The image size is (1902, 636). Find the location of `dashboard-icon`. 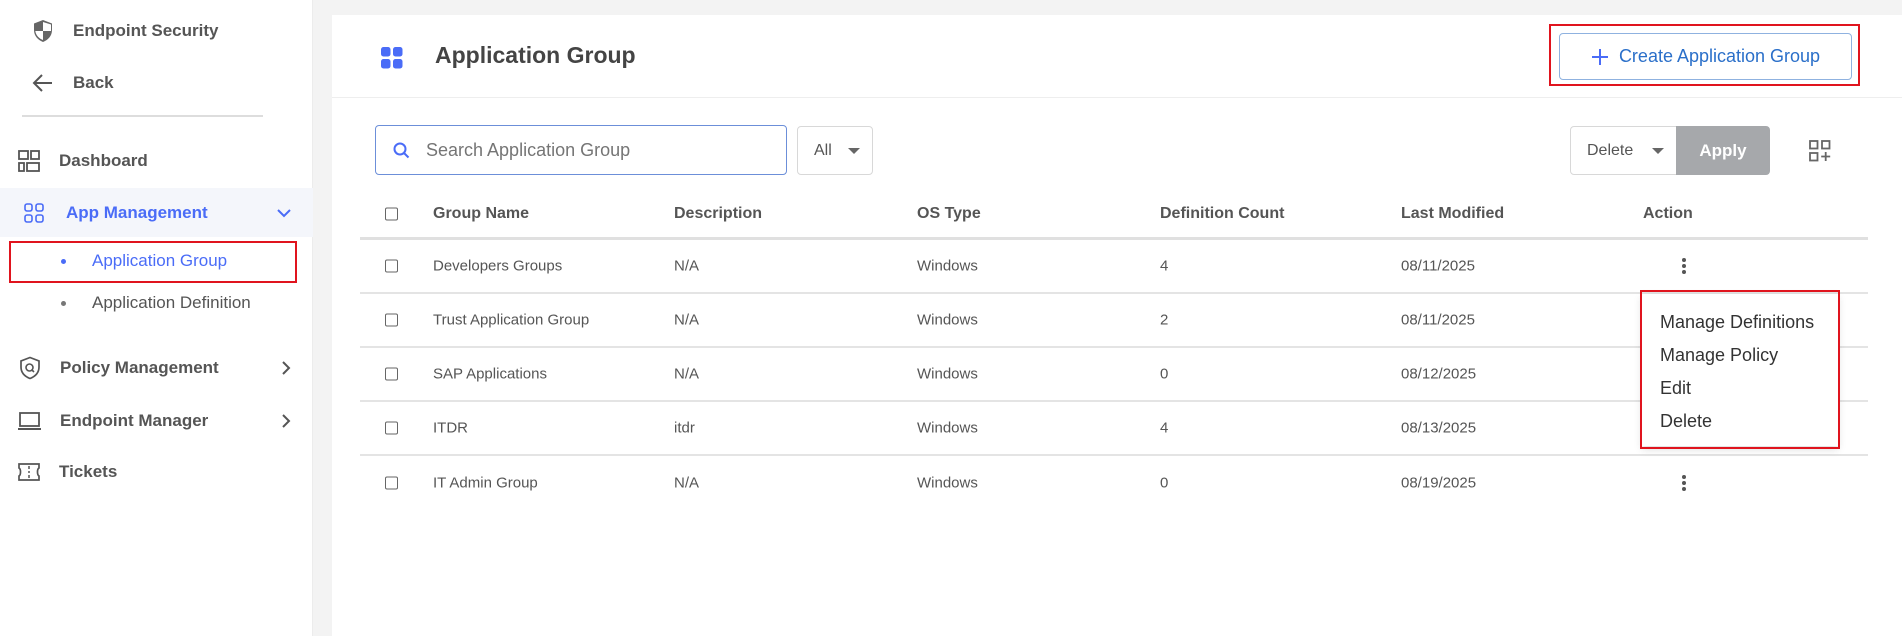

dashboard-icon is located at coordinates (29, 161).